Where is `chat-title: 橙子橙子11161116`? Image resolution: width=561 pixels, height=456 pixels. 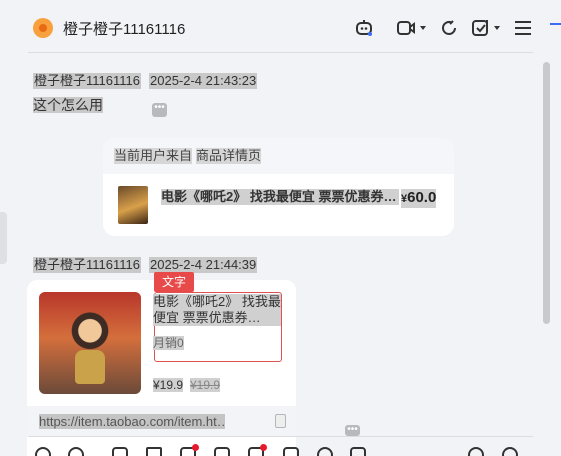
chat-title: 橙子橙子11161116 is located at coordinates (124, 29).